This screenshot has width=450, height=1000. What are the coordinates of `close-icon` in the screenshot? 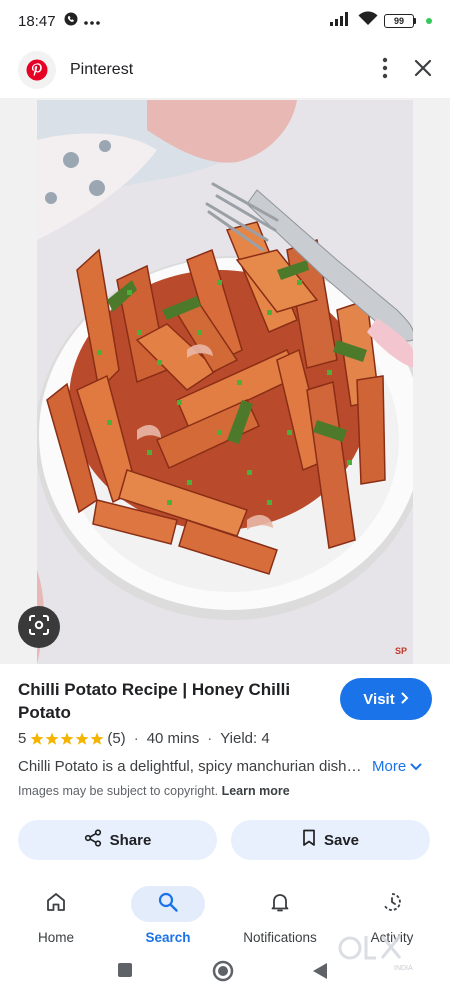 It's located at (423, 70).